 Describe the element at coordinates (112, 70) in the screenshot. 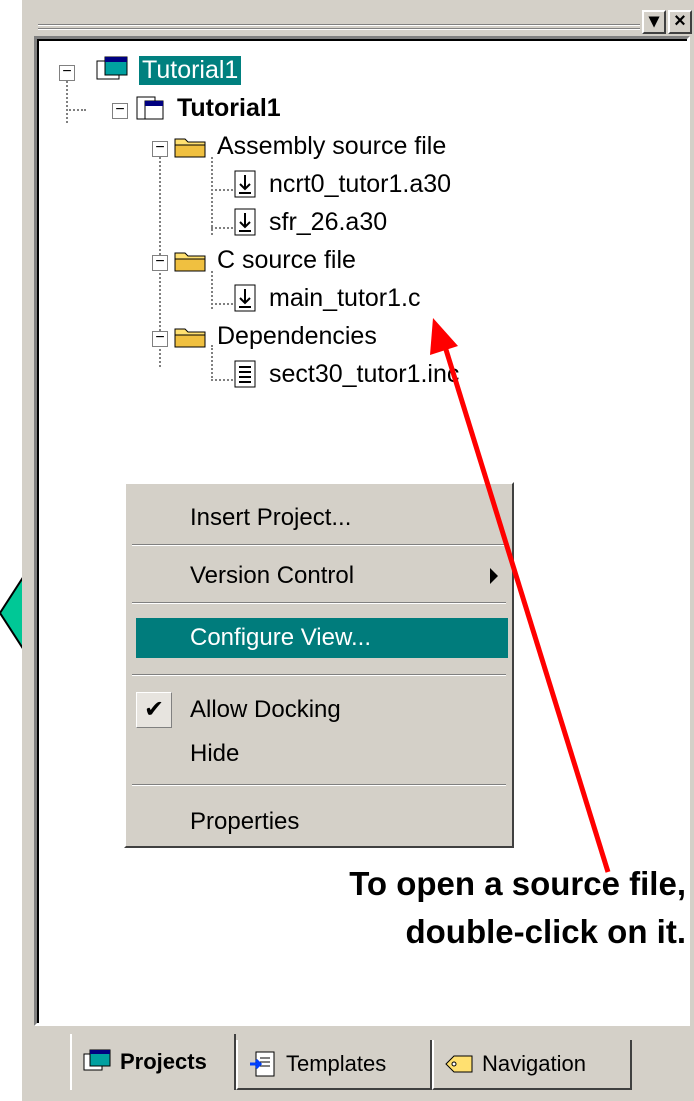

I see `workspace-icon` at that location.